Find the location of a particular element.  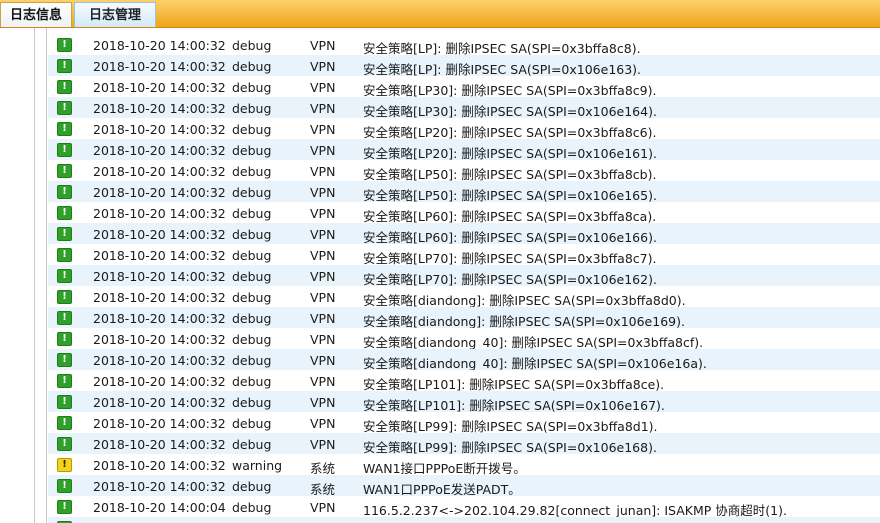

tab-log-management: 日志管理 is located at coordinates (115, 14).